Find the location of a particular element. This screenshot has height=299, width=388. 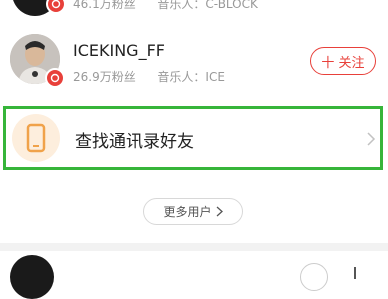

more-users-label: 更多用户 is located at coordinates (187, 212).